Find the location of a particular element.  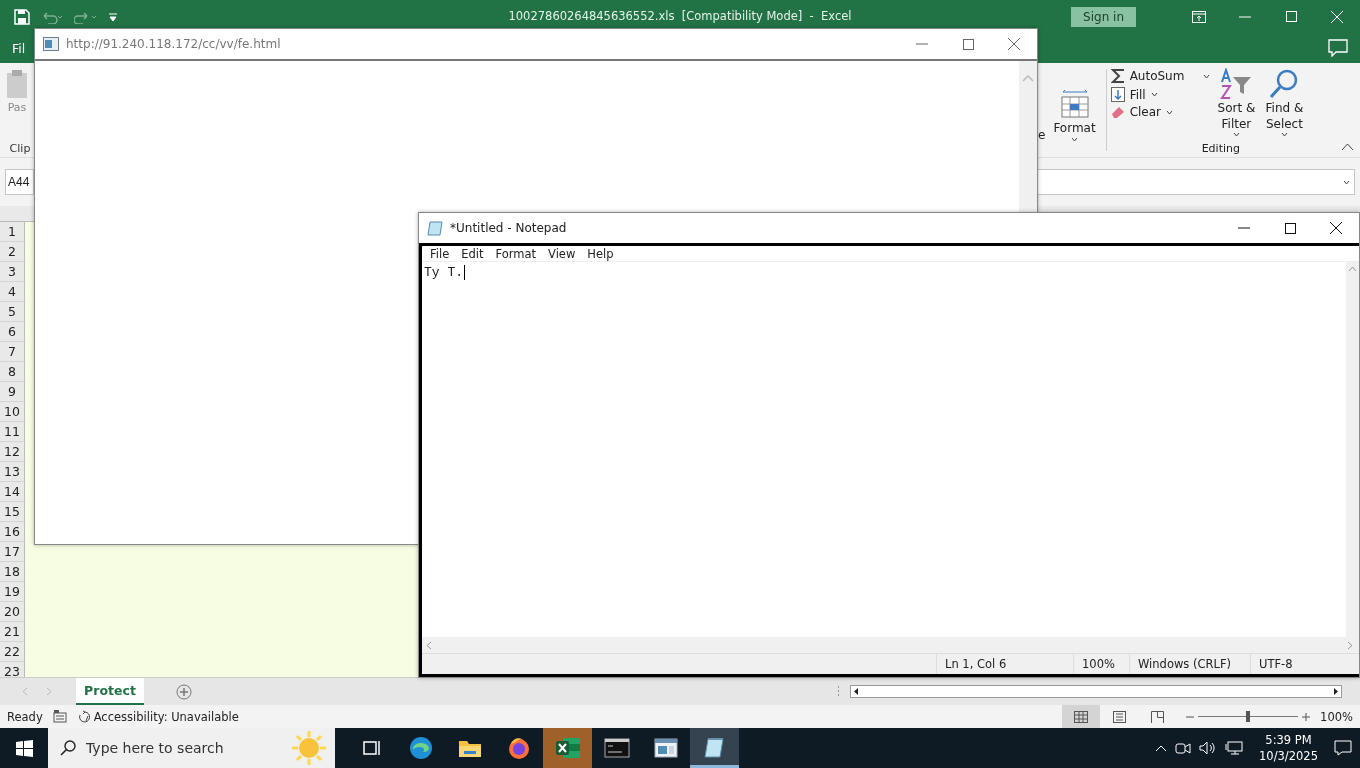

sheet-tab: Protect is located at coordinates (110, 691).